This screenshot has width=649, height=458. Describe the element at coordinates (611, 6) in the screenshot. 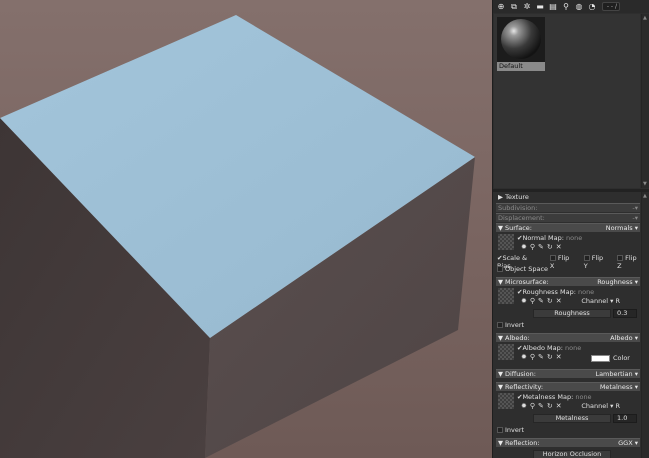

I see `library-search-field: - - /` at that location.